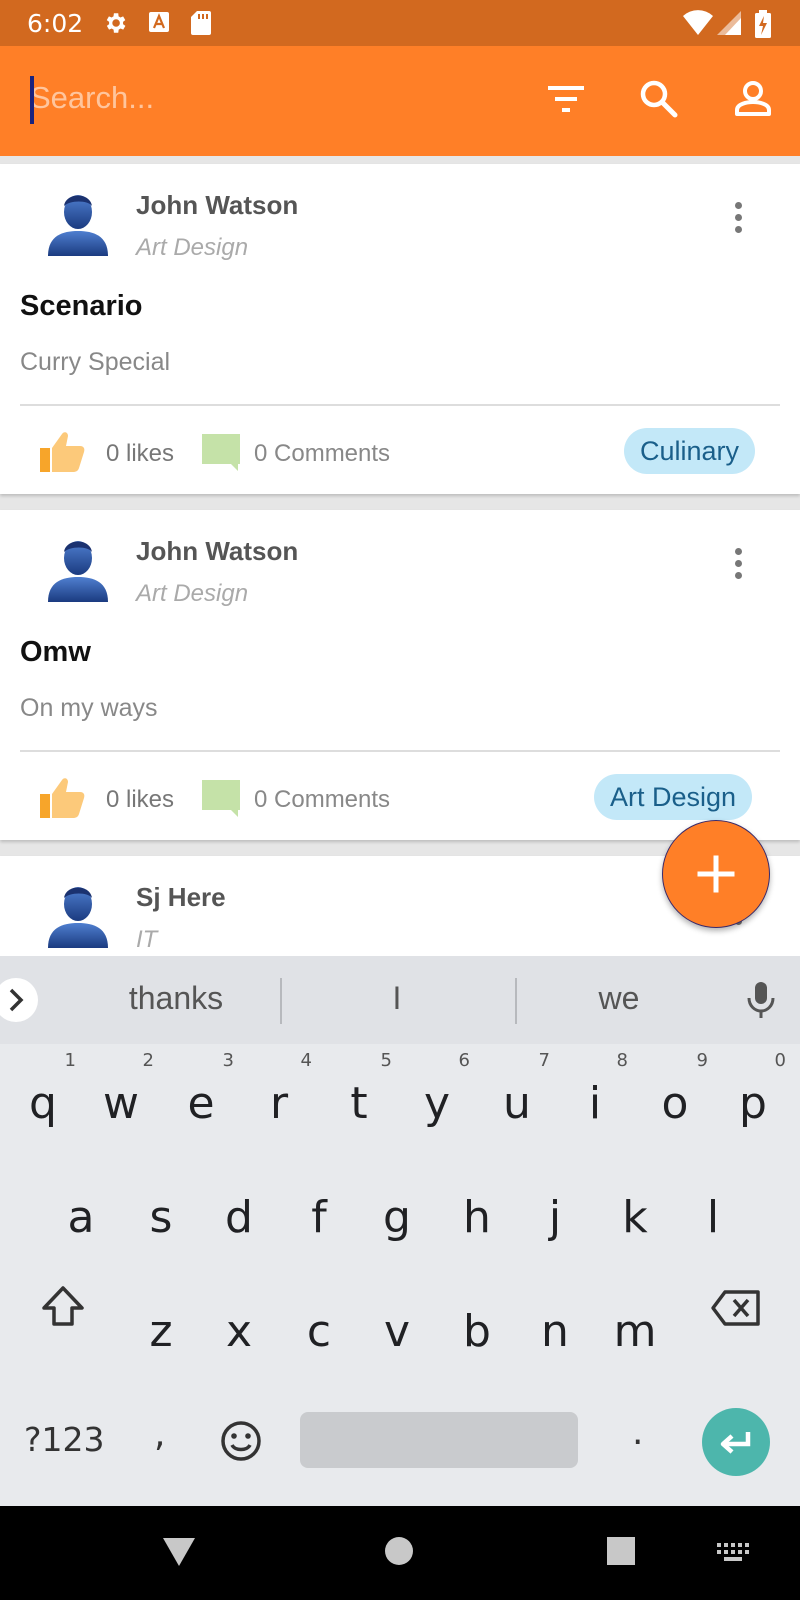 Image resolution: width=800 pixels, height=1600 pixels. I want to click on shift-icon, so click(63, 1307).